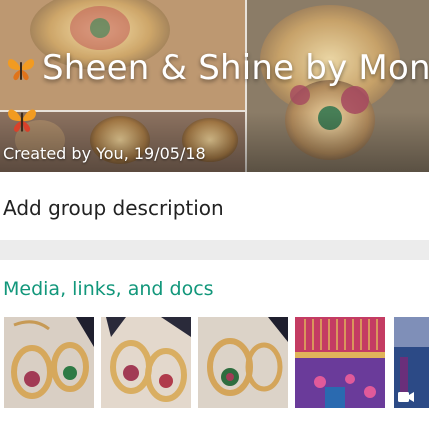 The image size is (429, 429). I want to click on media-thumbnail-video, so click(411, 362).